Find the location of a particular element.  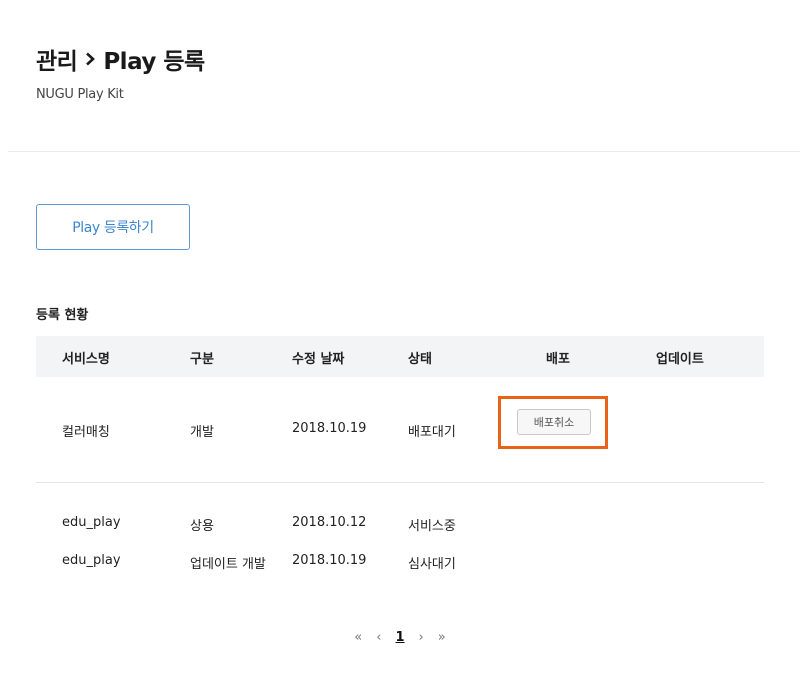

row-type: 업데이트 개발 is located at coordinates (228, 564).